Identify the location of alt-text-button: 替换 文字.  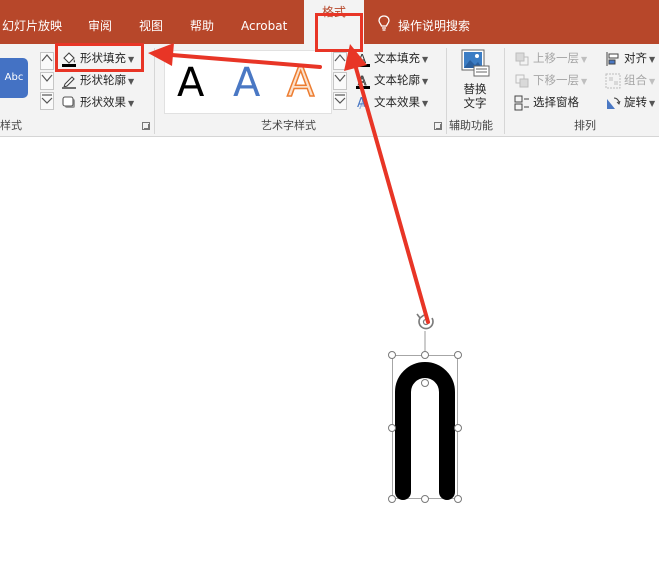
(475, 81).